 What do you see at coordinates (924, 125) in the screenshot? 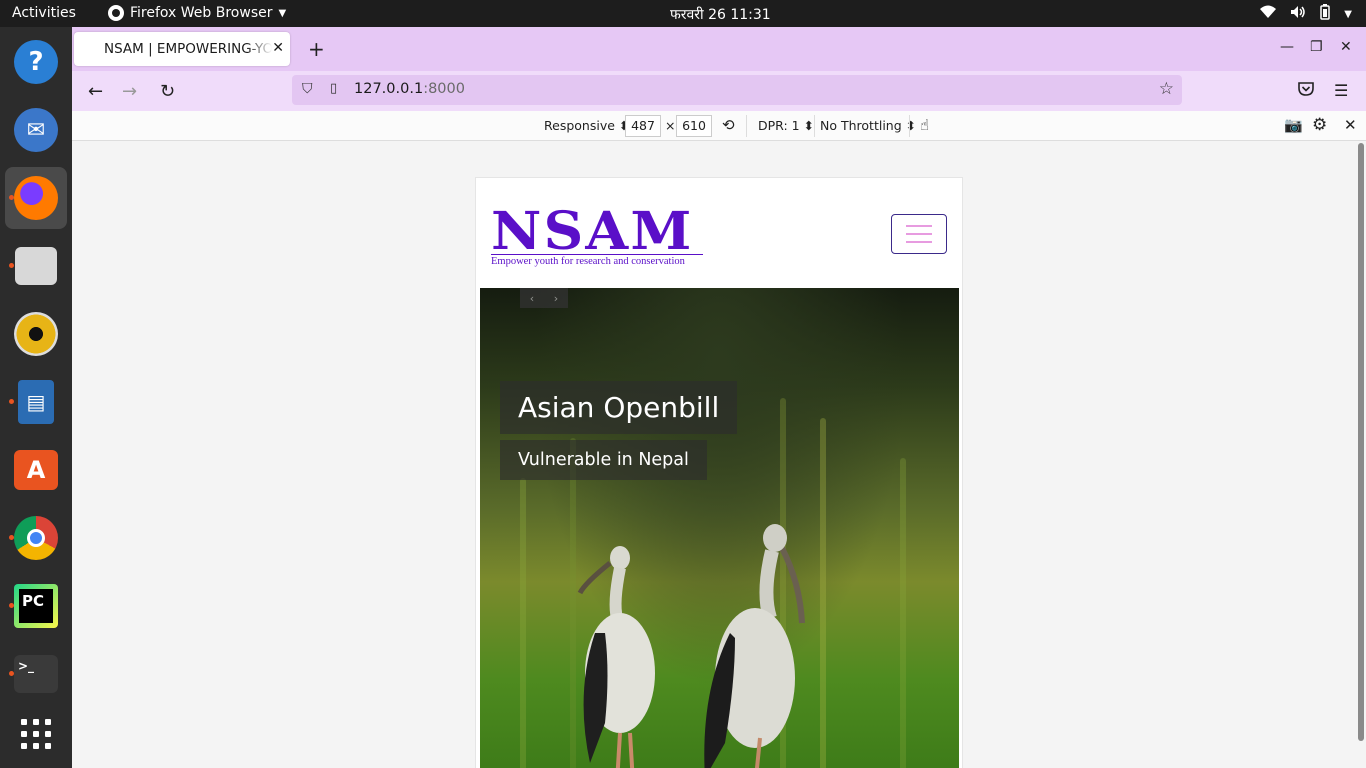
I see `touch-simulation-icon: ☝` at bounding box center [924, 125].